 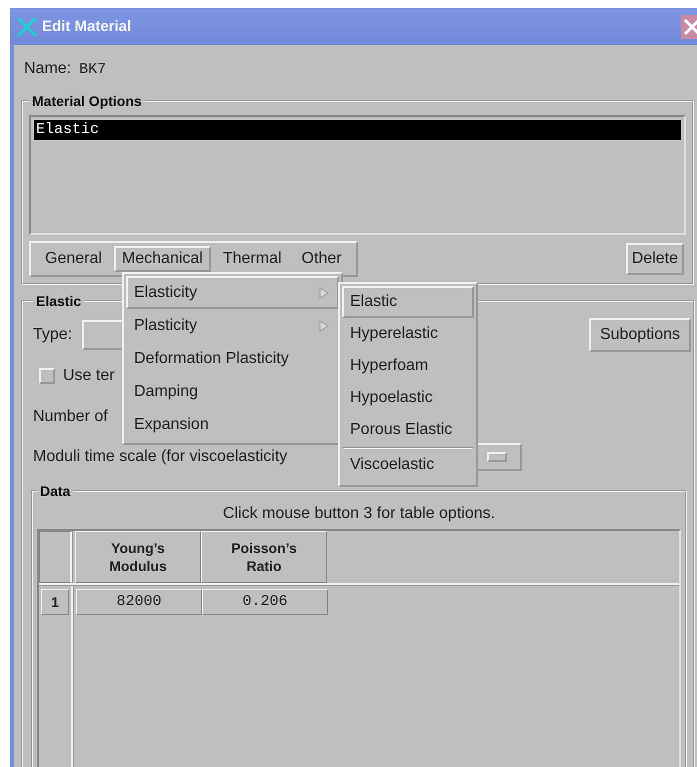 I want to click on delete-button: Delete, so click(x=655, y=259).